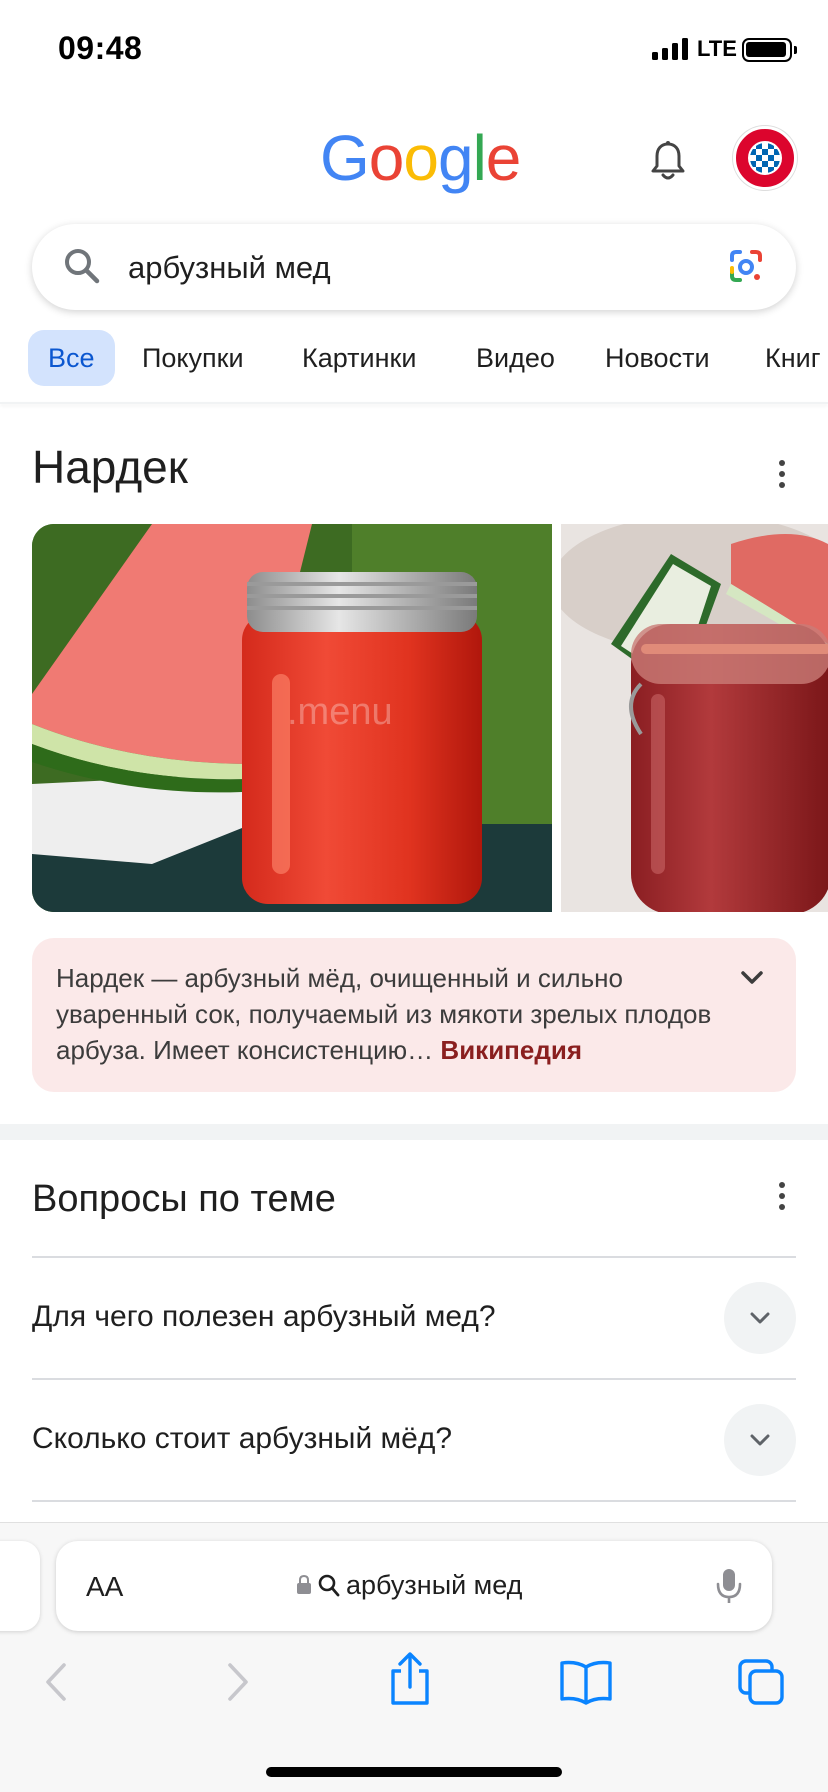 Image resolution: width=828 pixels, height=1792 pixels. Describe the element at coordinates (340, 712) in the screenshot. I see `image-watermark: .menu` at that location.